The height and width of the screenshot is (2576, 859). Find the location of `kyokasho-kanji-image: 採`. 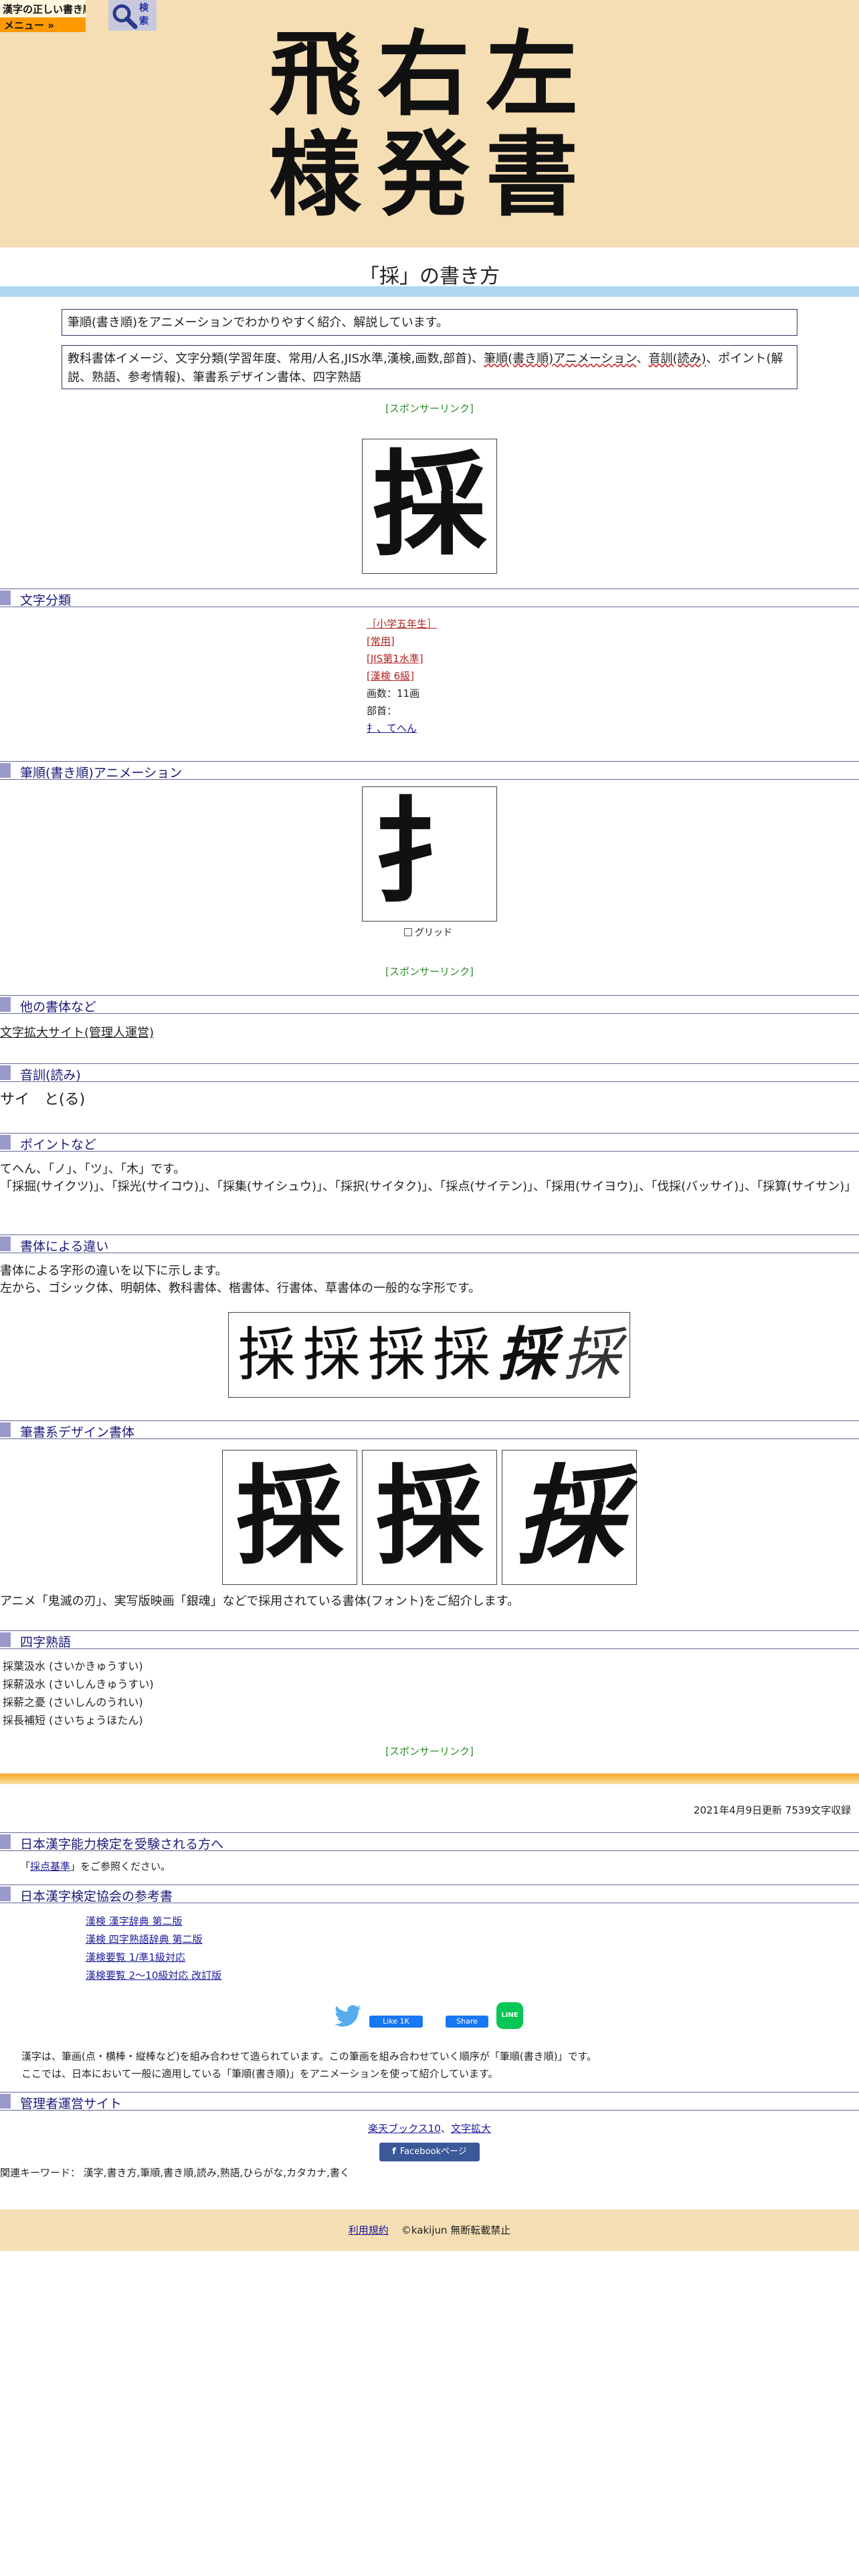

kyokasho-kanji-image: 採 is located at coordinates (429, 506).